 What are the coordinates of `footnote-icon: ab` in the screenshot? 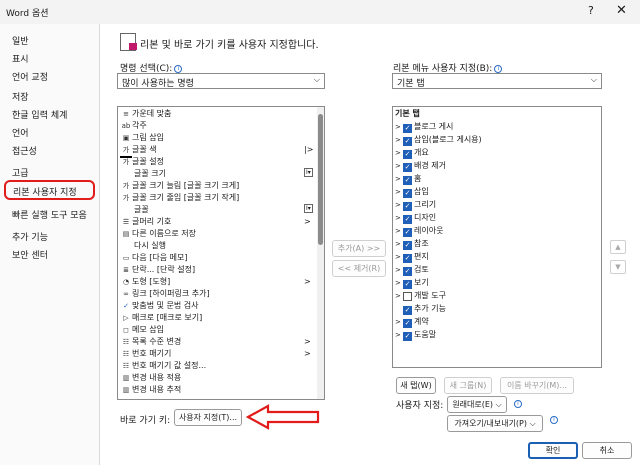 It's located at (126, 126).